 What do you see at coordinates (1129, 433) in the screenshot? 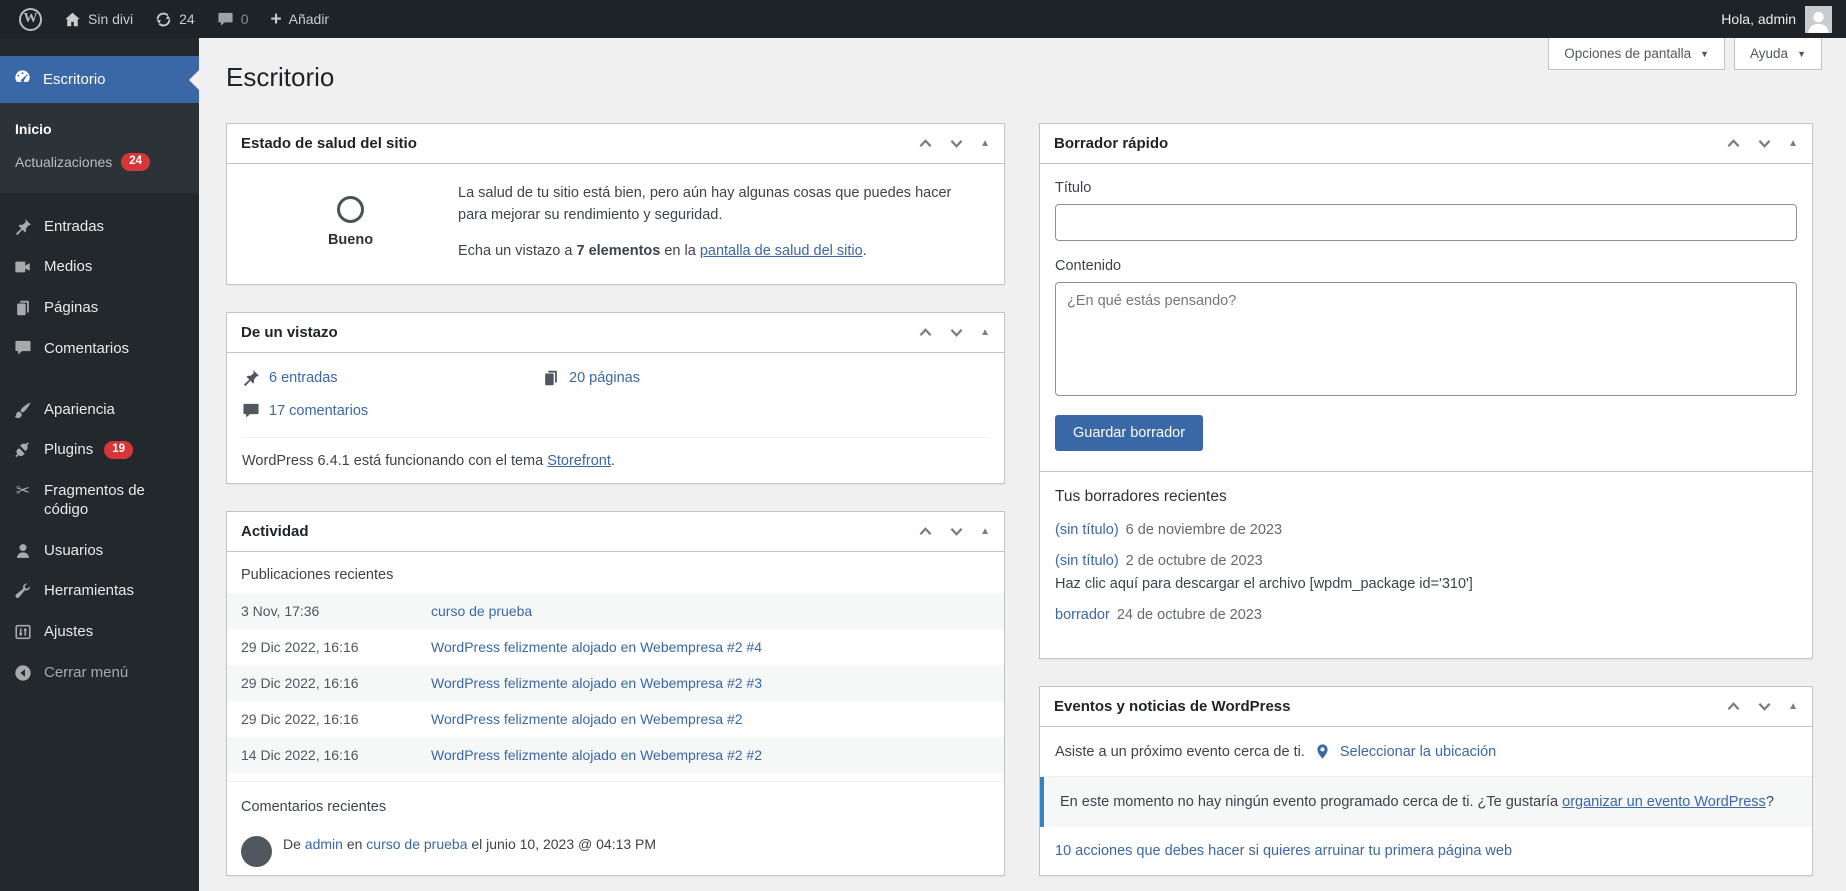
I see `save-draft-button: Guardar borrador` at bounding box center [1129, 433].